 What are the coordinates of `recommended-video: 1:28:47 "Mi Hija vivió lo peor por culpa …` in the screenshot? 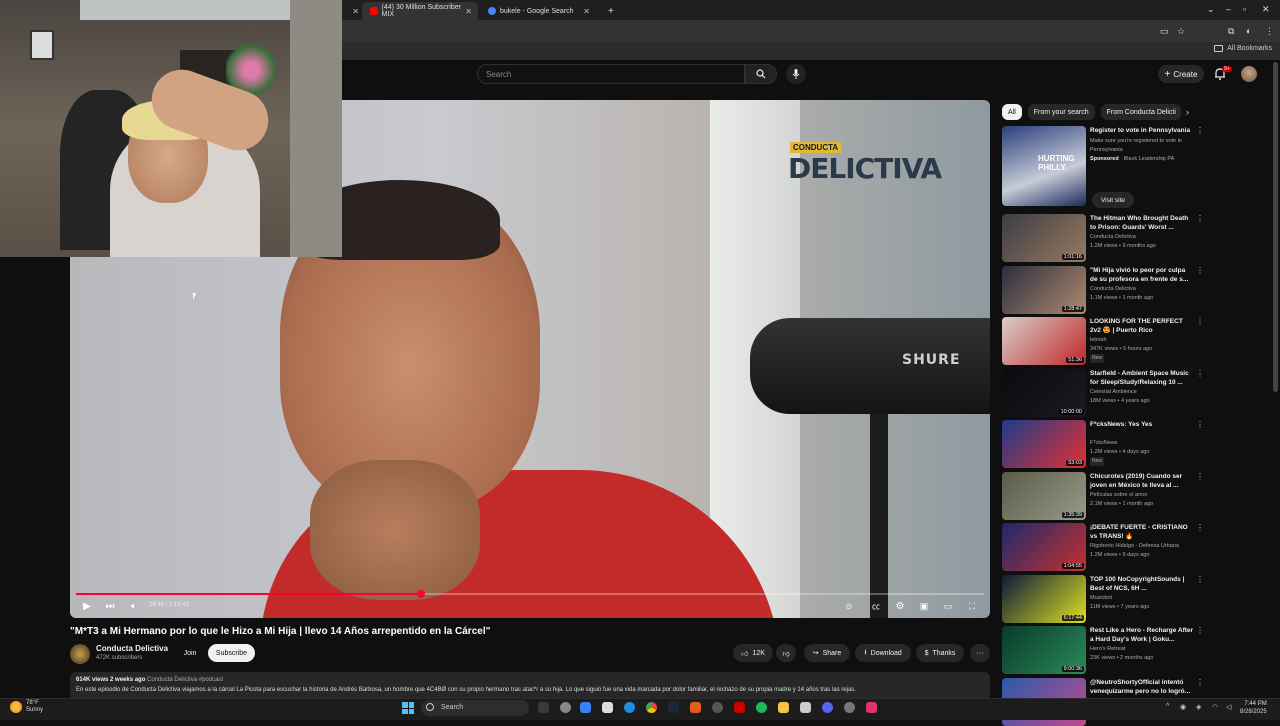 It's located at (1137, 290).